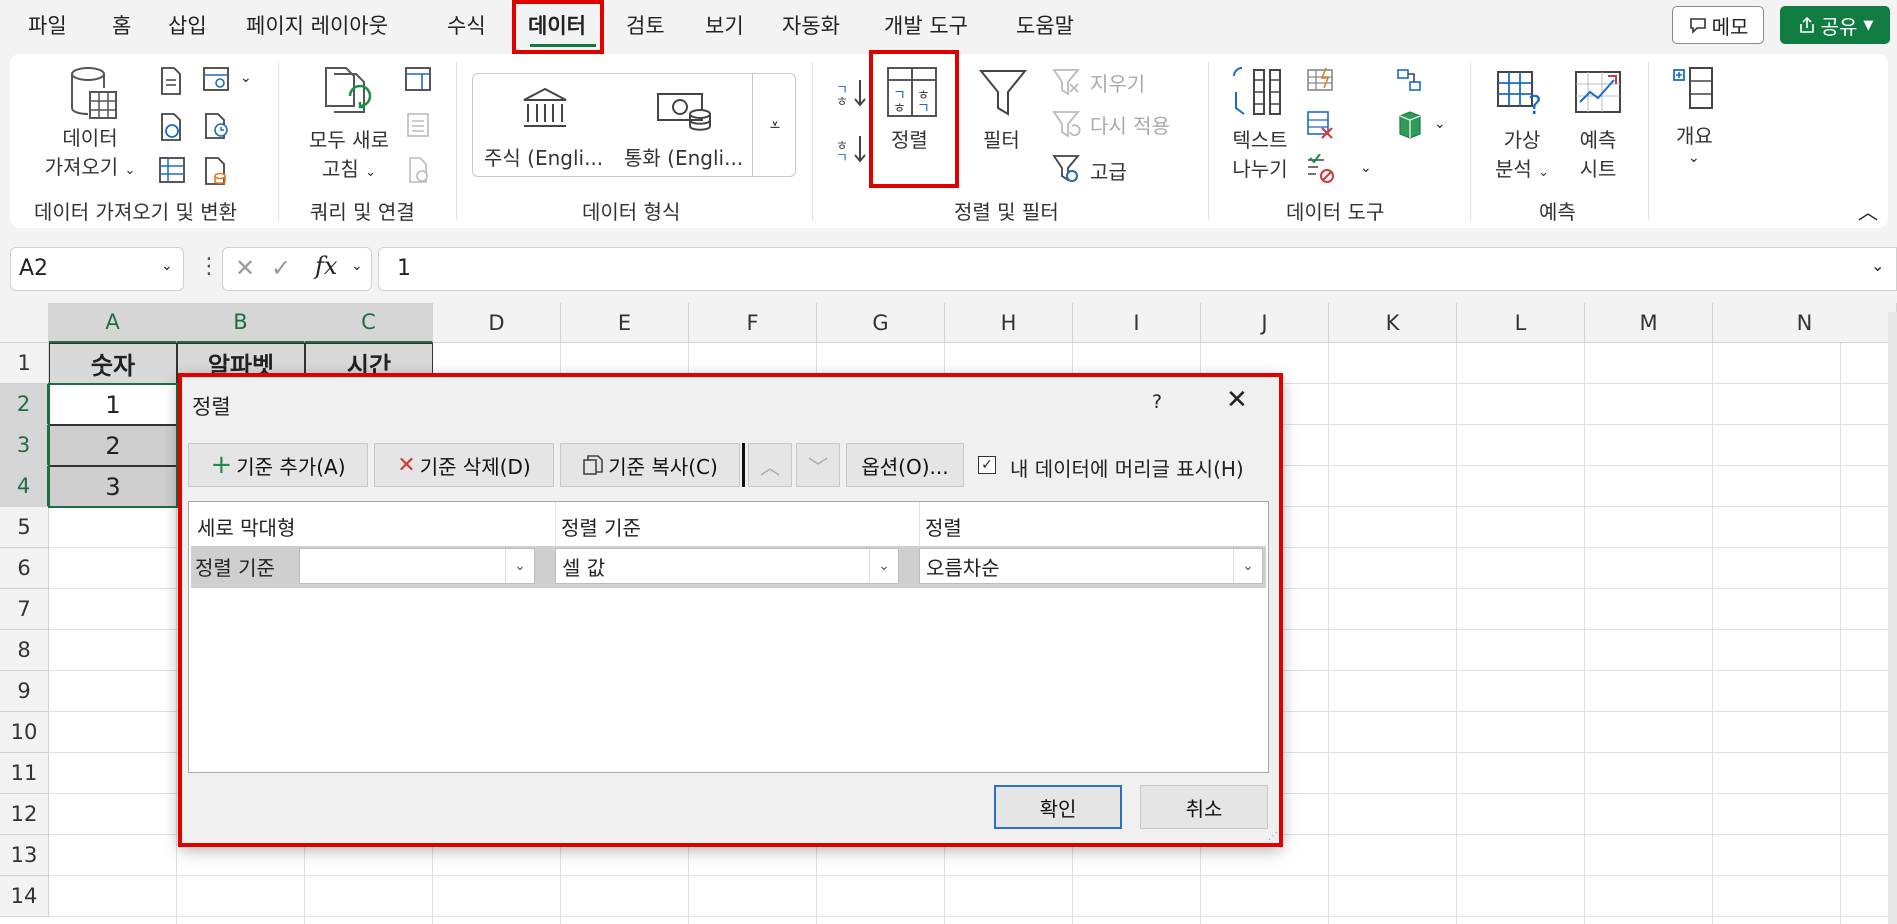  I want to click on menu-page-layout: 페이지 레이아웃, so click(317, 25).